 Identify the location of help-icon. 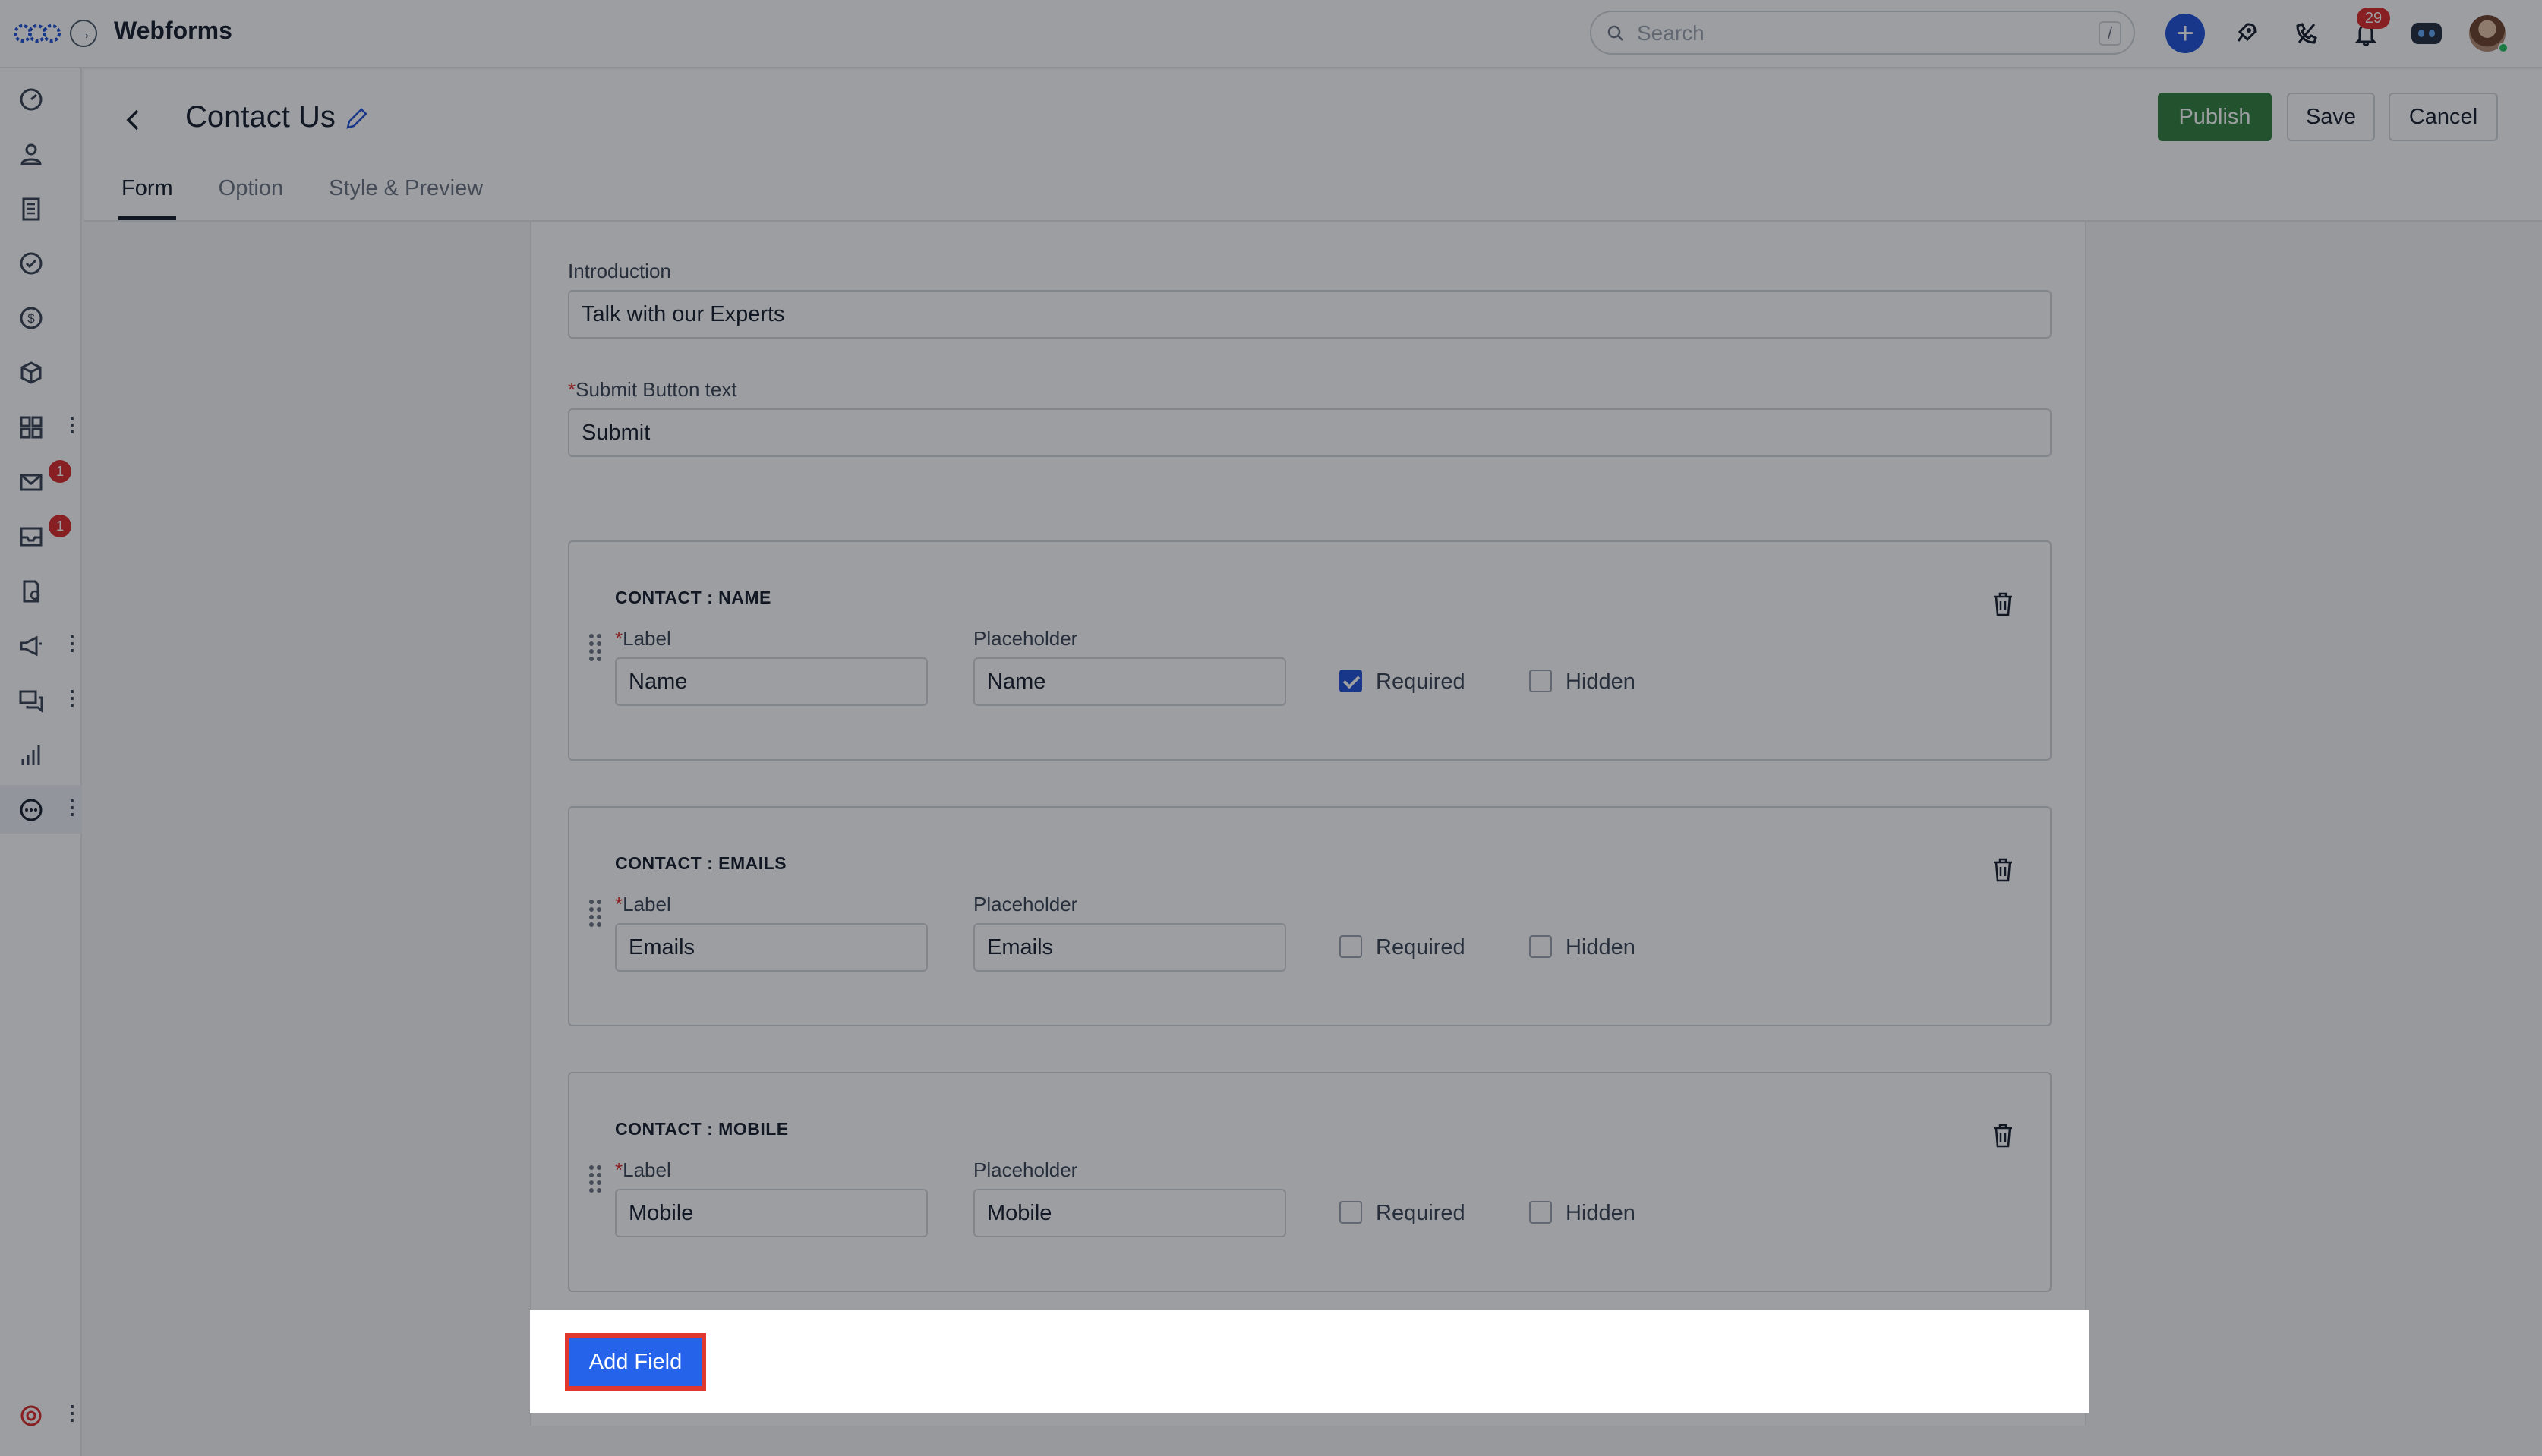
(31, 1415).